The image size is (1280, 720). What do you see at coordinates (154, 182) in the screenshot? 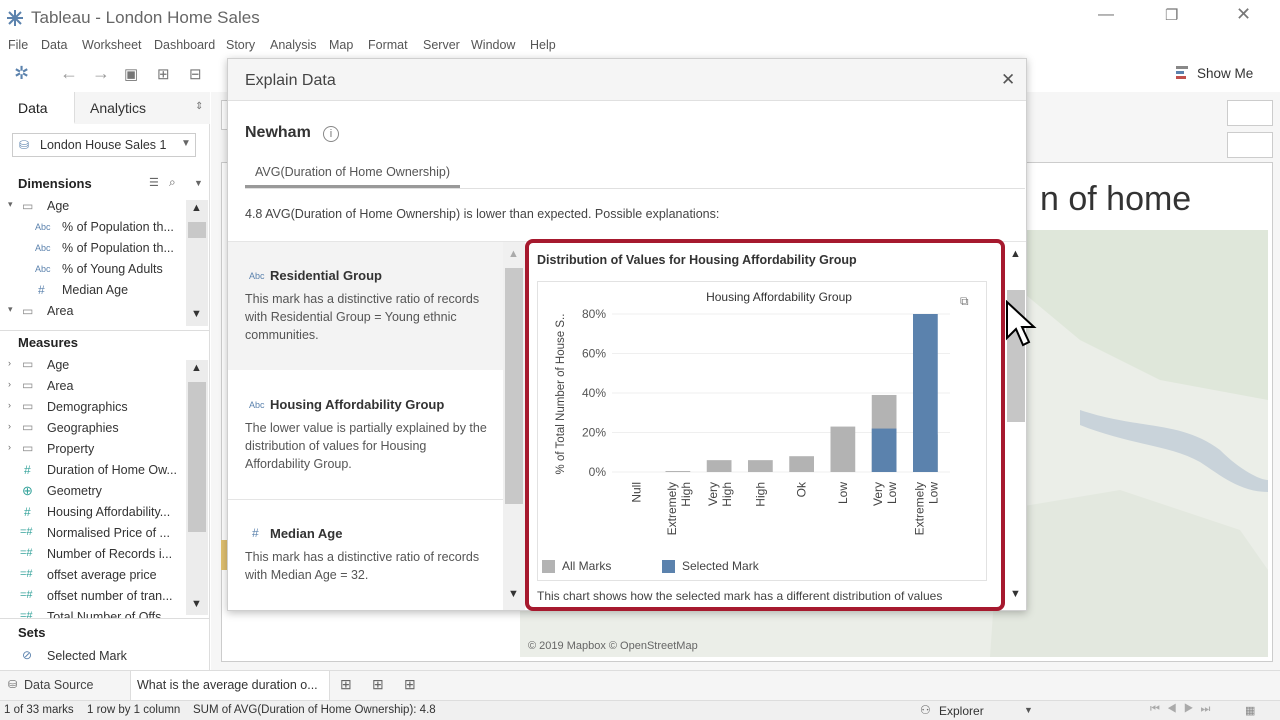
I see `list-view-icon: ☰` at bounding box center [154, 182].